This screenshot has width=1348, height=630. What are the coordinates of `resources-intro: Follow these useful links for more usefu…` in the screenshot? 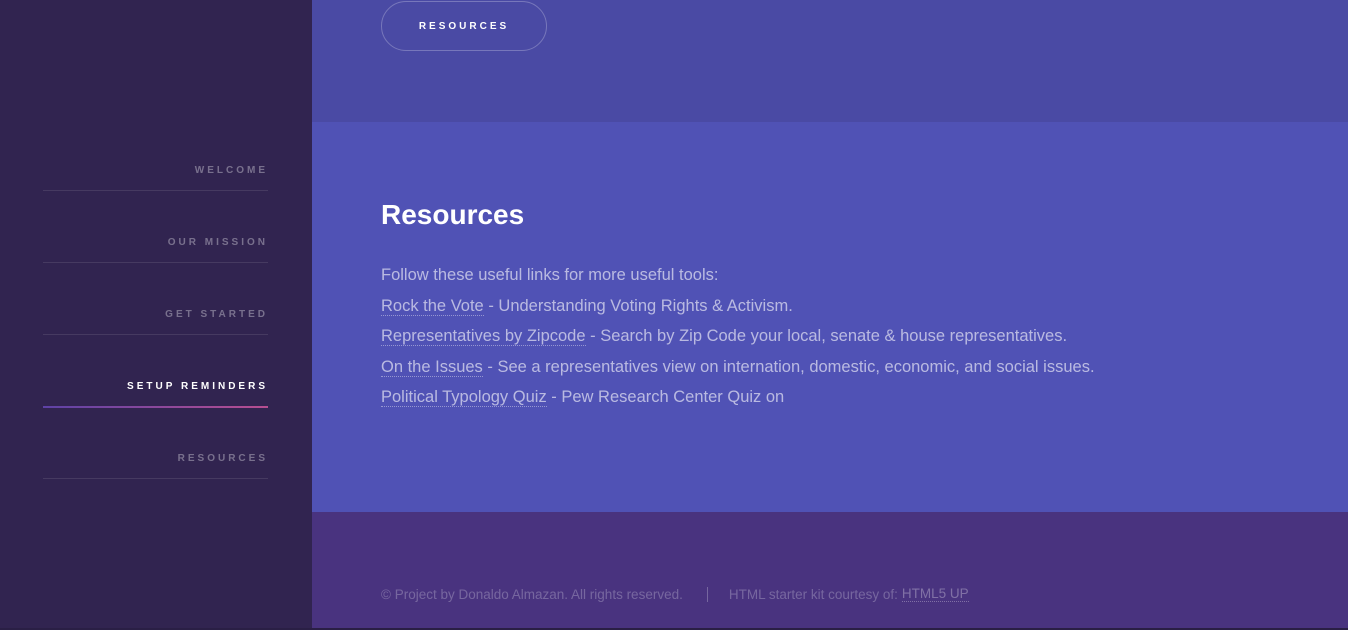 It's located at (550, 275).